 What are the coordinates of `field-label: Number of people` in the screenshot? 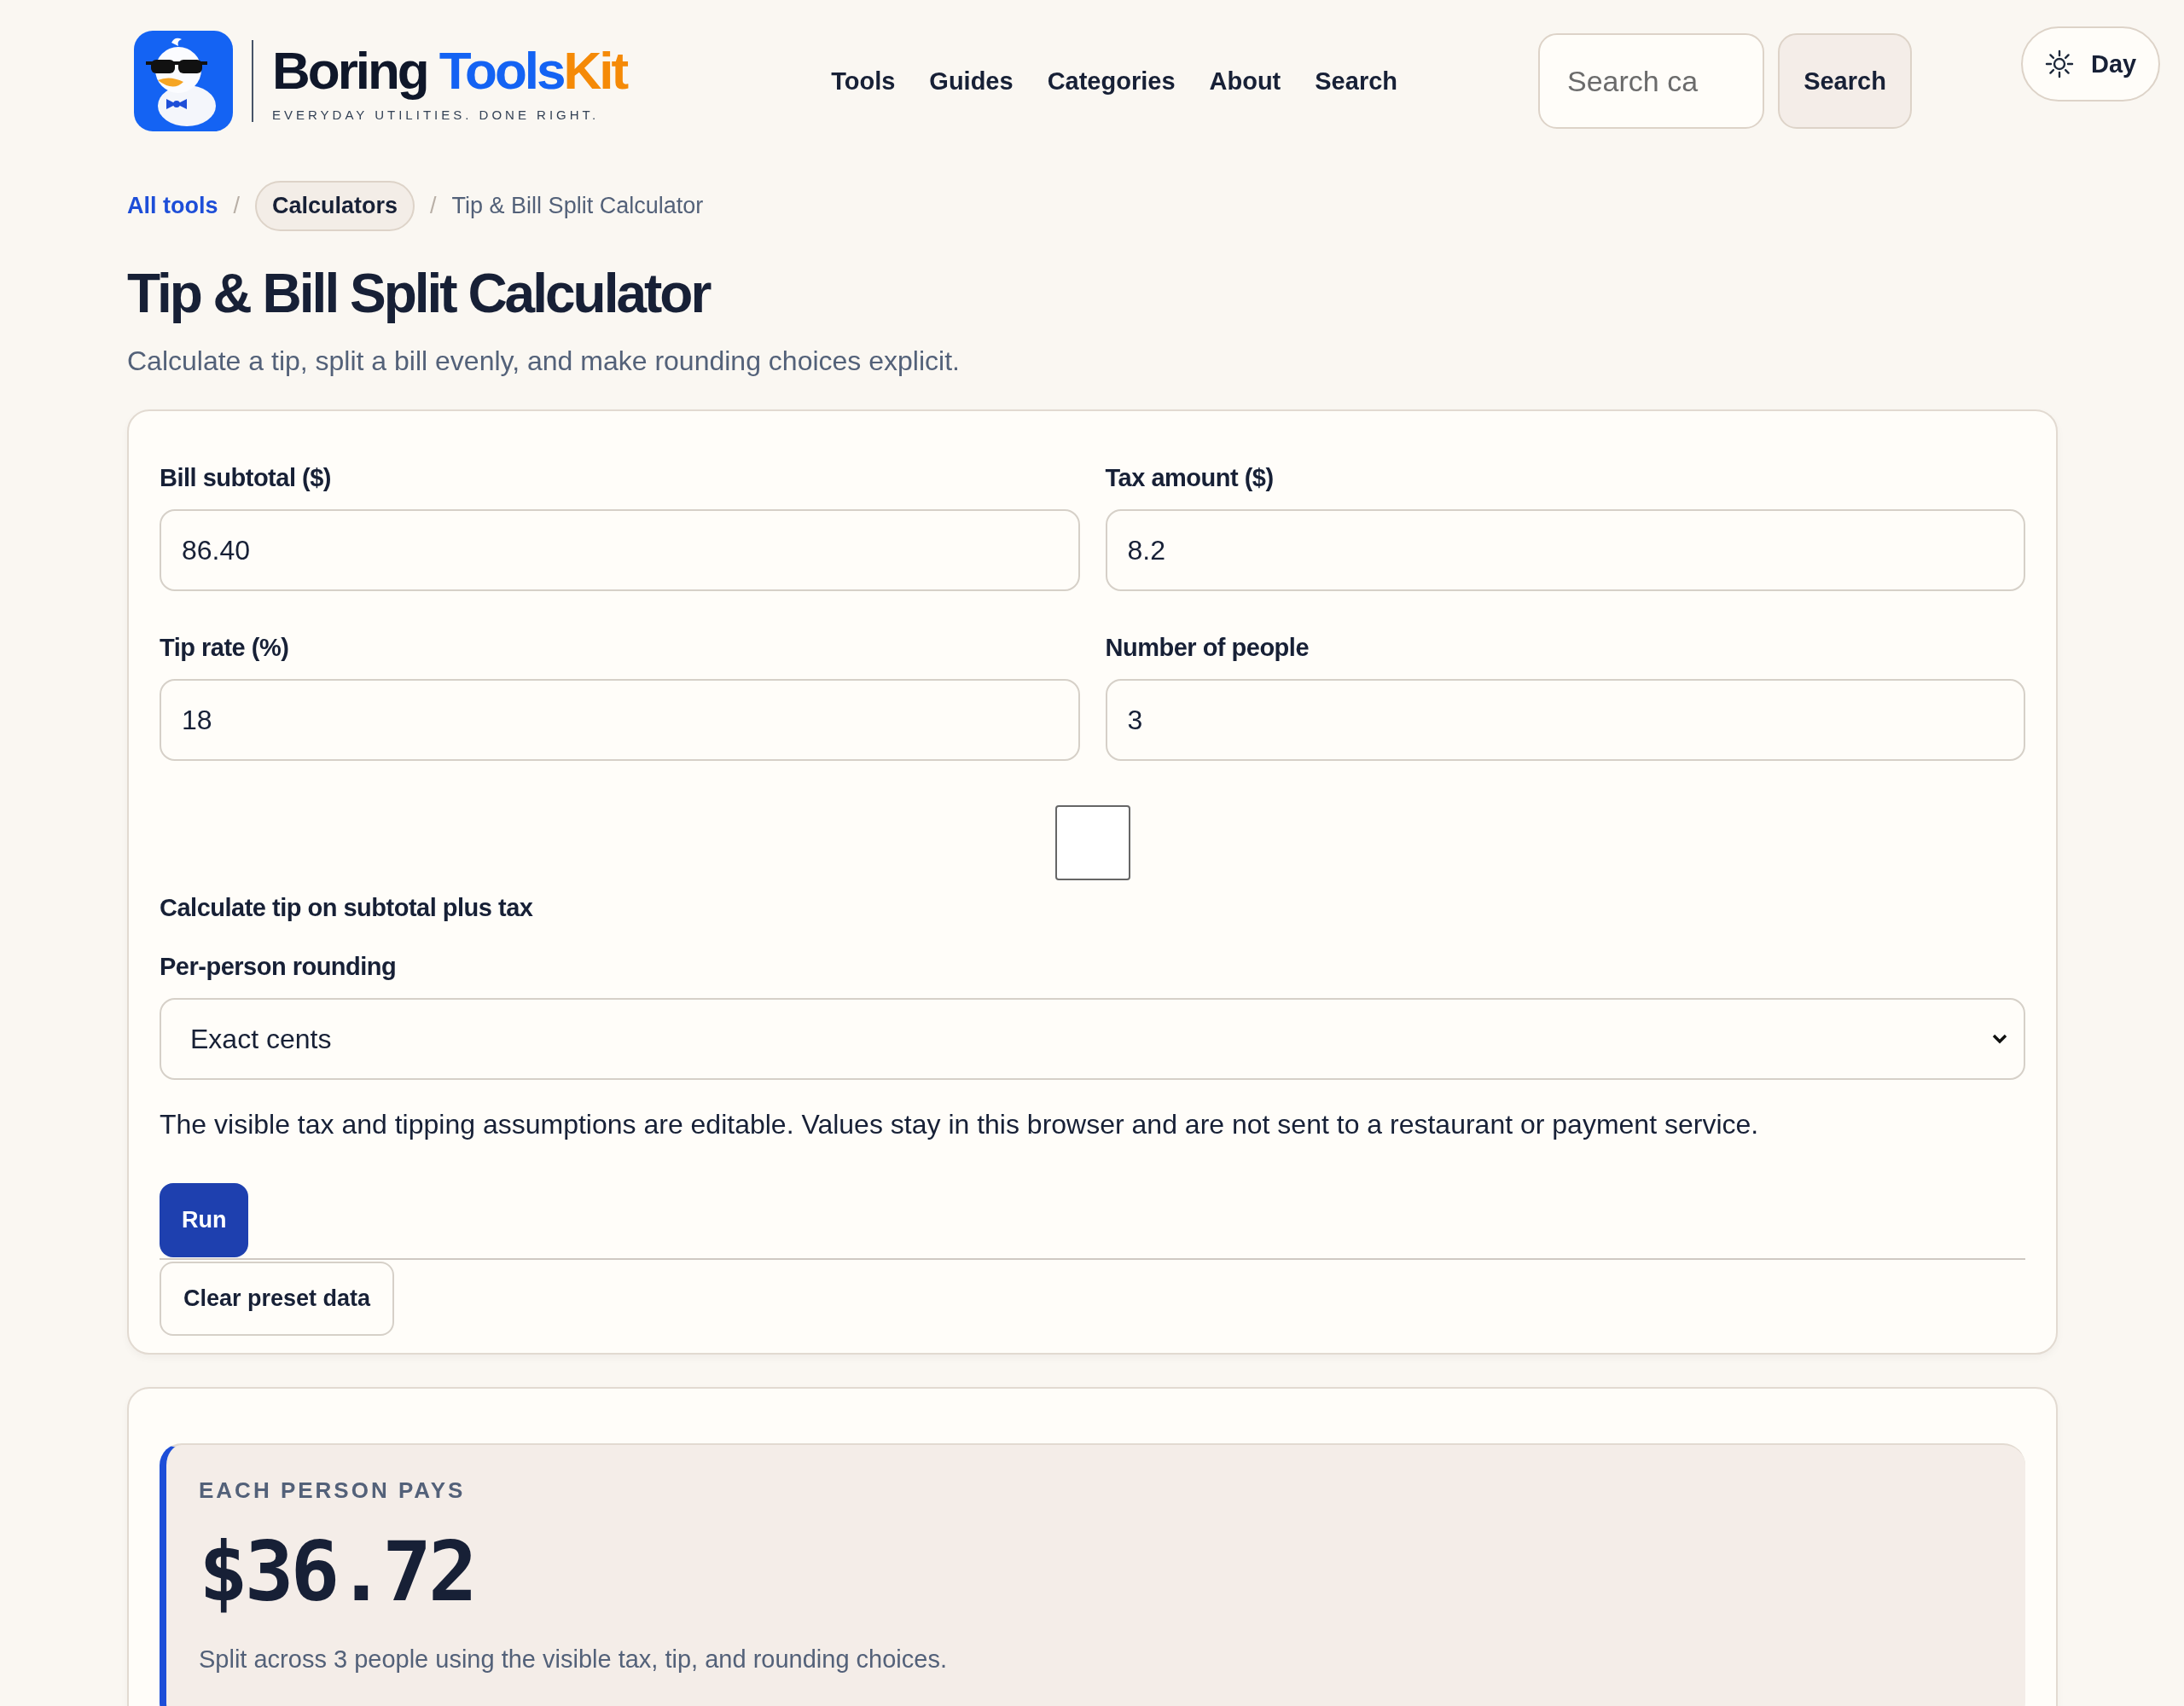 It's located at (1207, 648).